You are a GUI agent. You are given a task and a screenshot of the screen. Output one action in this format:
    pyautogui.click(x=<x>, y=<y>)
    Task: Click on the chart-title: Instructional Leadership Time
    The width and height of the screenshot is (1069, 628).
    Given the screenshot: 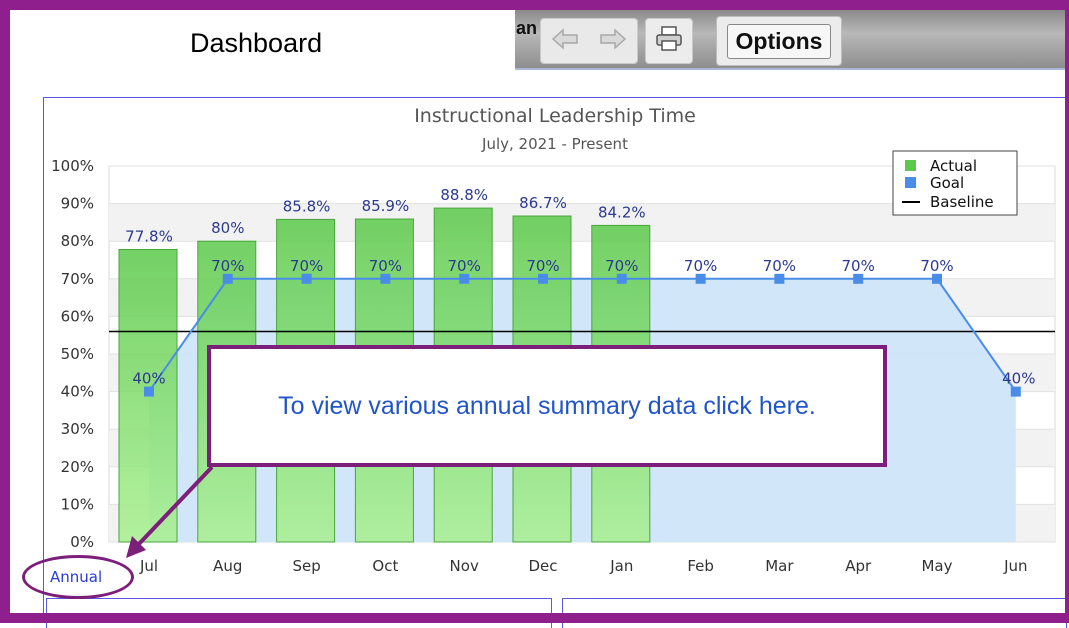 What is the action you would take?
    pyautogui.click(x=555, y=116)
    